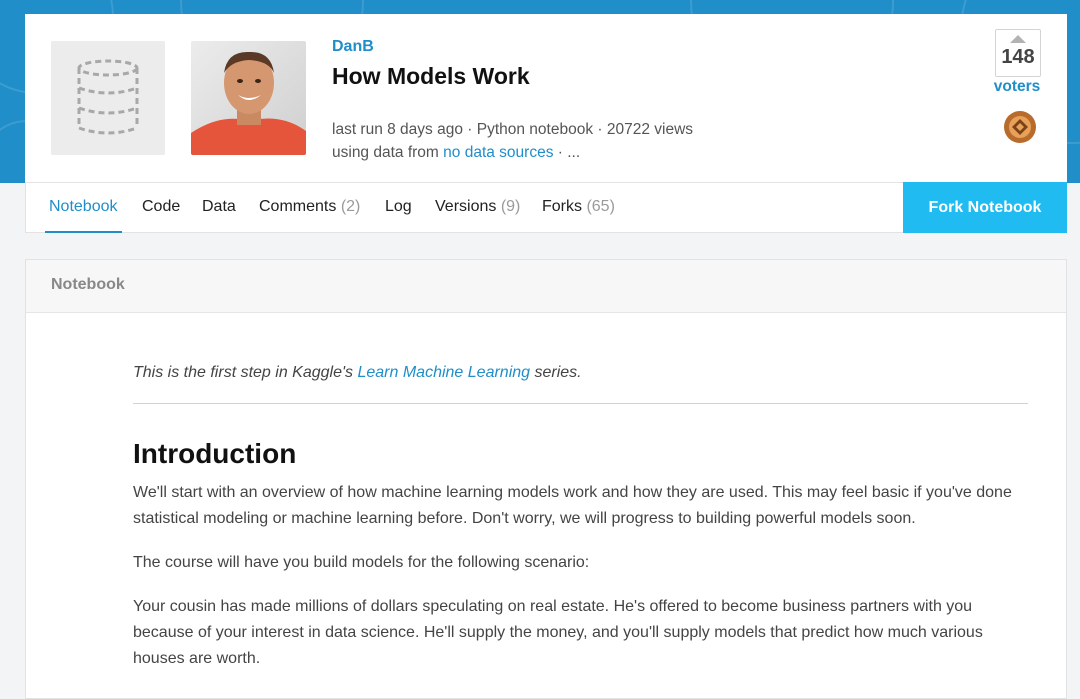 The image size is (1080, 699). I want to click on learn-ml-link: Learn Machine Learning, so click(443, 372).